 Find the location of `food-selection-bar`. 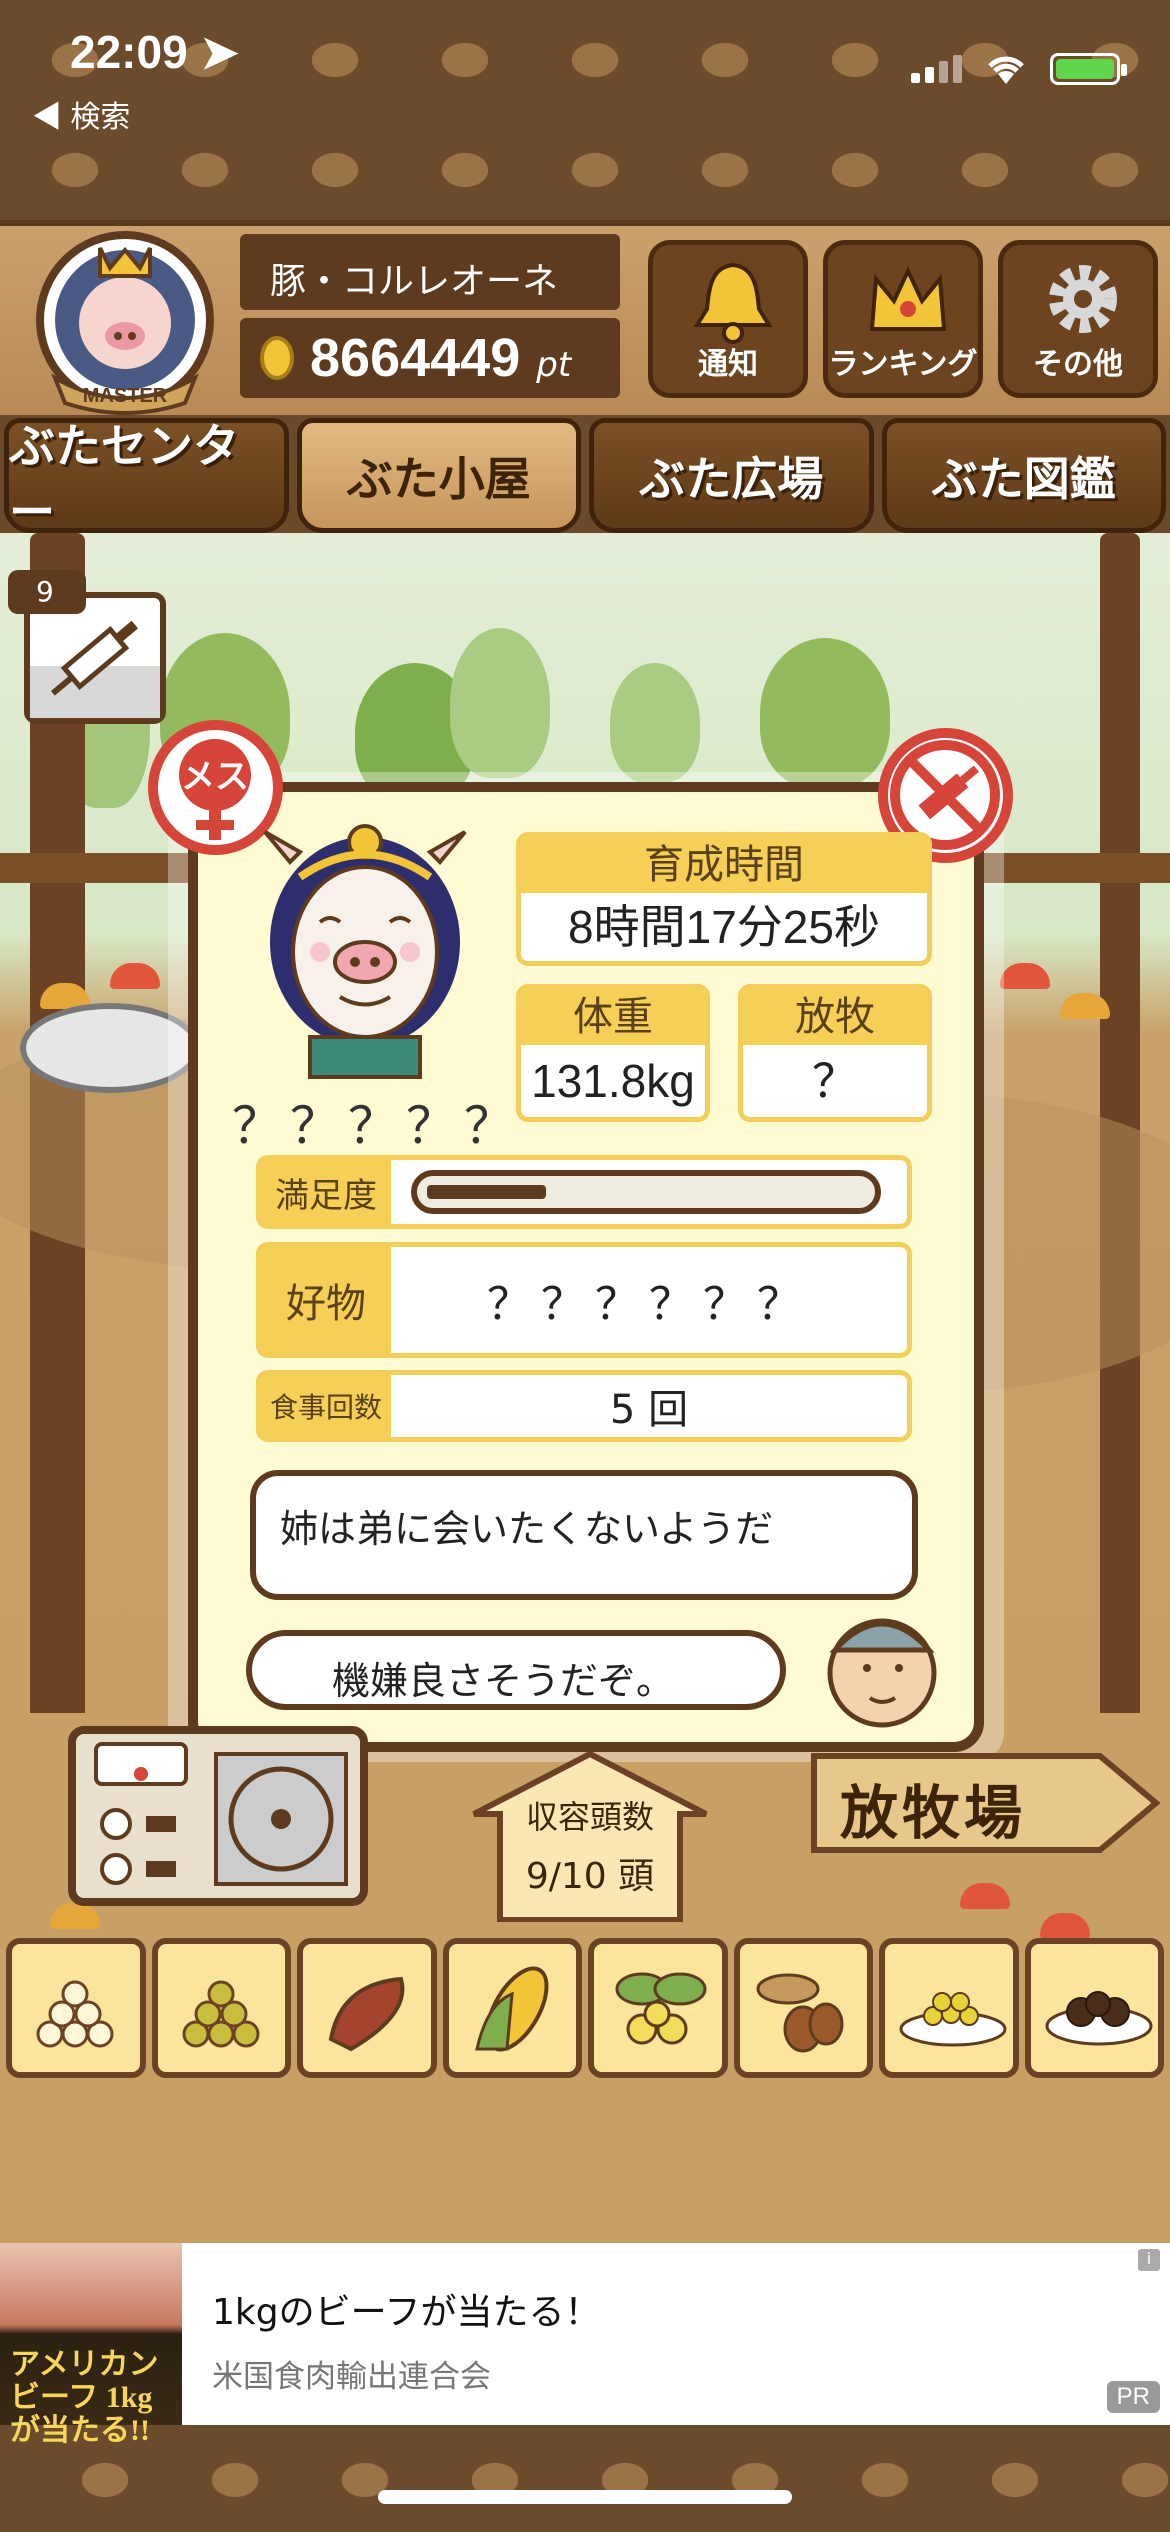

food-selection-bar is located at coordinates (585, 2008).